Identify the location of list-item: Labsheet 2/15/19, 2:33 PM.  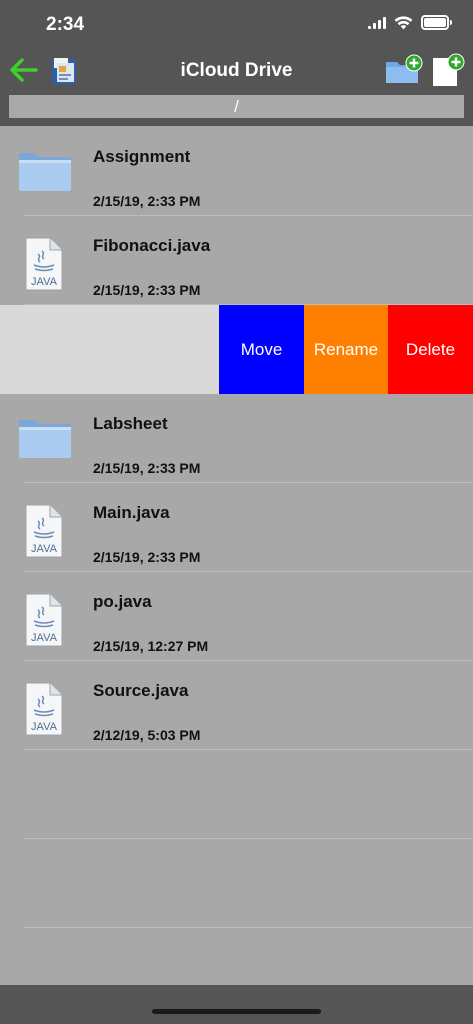
(236, 438).